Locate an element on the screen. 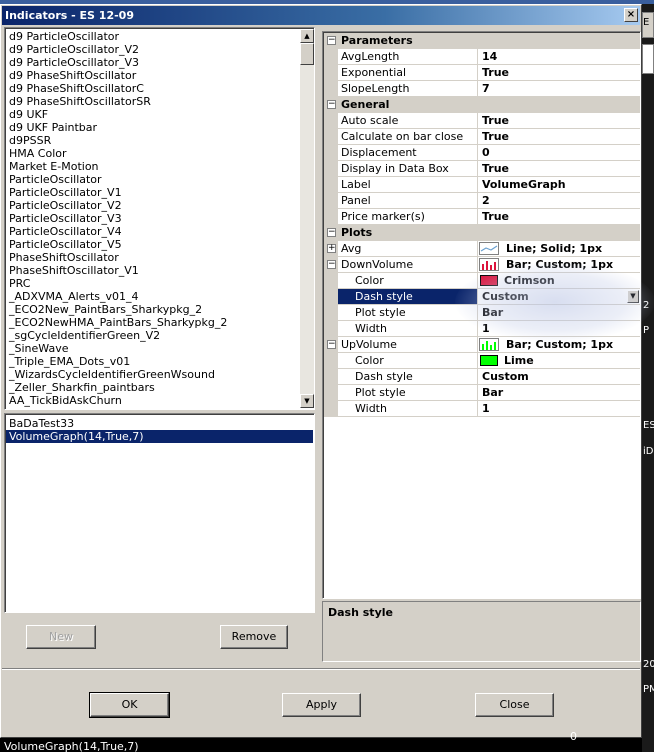 This screenshot has height=752, width=654. indicator-list-item: PhaseShiftOscillator_V1 is located at coordinates (154, 270).